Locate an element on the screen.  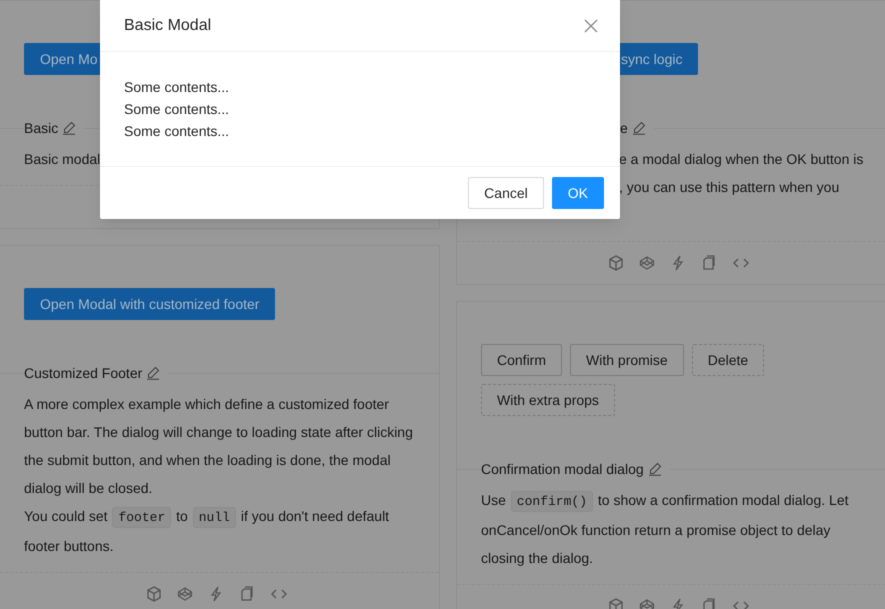
demo-button: Confirm is located at coordinates (521, 360).